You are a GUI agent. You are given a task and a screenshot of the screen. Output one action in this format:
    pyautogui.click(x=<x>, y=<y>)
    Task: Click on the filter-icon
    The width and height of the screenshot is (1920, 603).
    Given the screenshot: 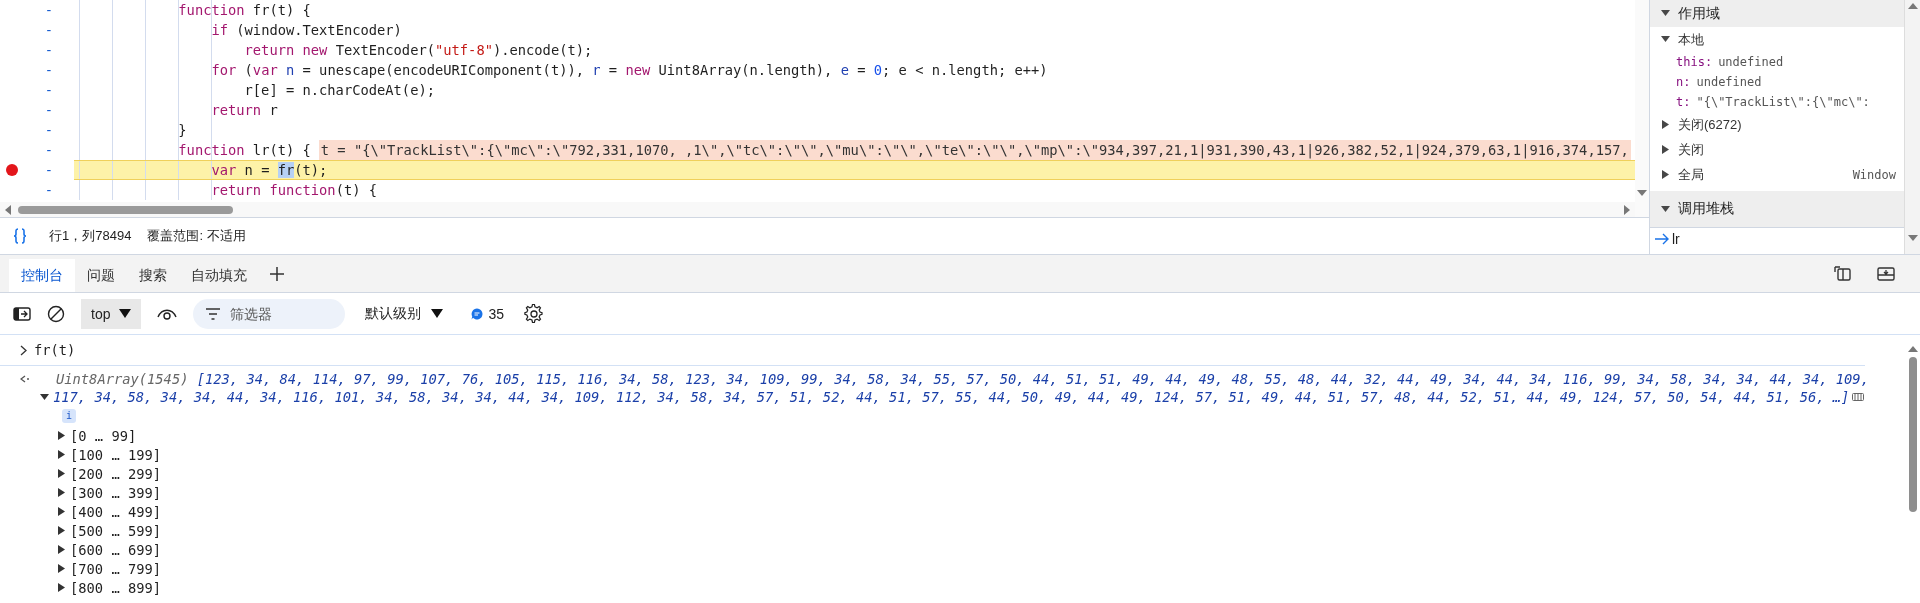 What is the action you would take?
    pyautogui.click(x=213, y=313)
    